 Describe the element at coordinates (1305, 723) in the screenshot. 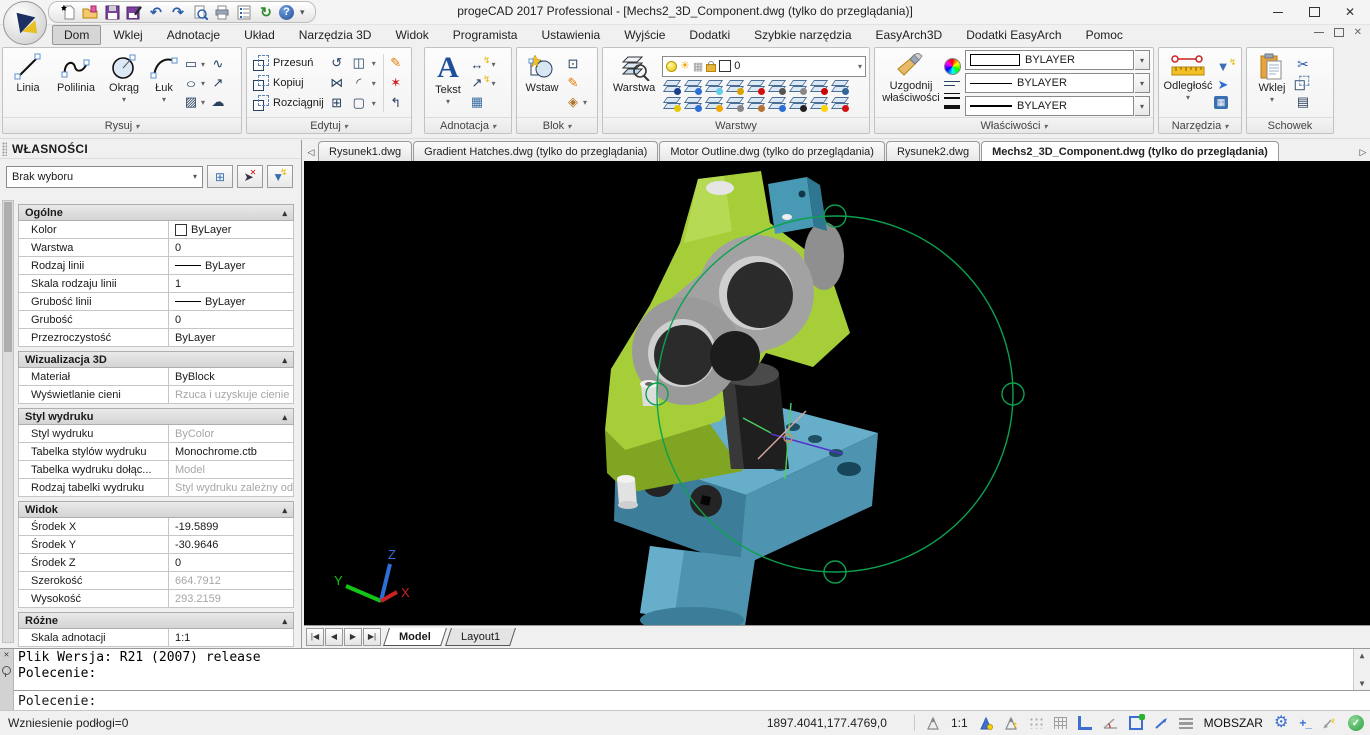

I see `quick-input-icon: +_` at that location.